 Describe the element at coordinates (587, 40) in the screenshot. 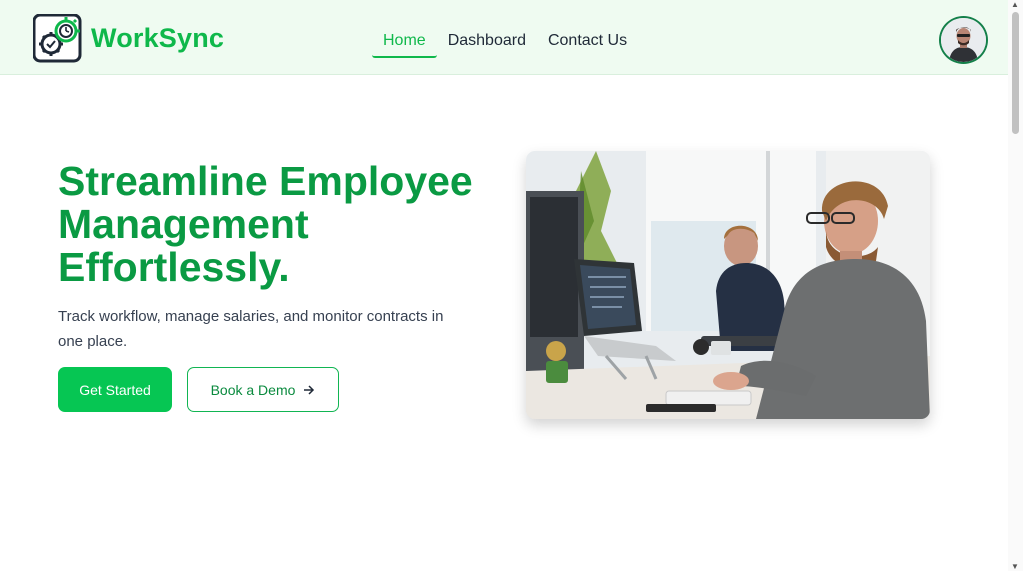

I see `nav-contact-us: Contact Us` at that location.